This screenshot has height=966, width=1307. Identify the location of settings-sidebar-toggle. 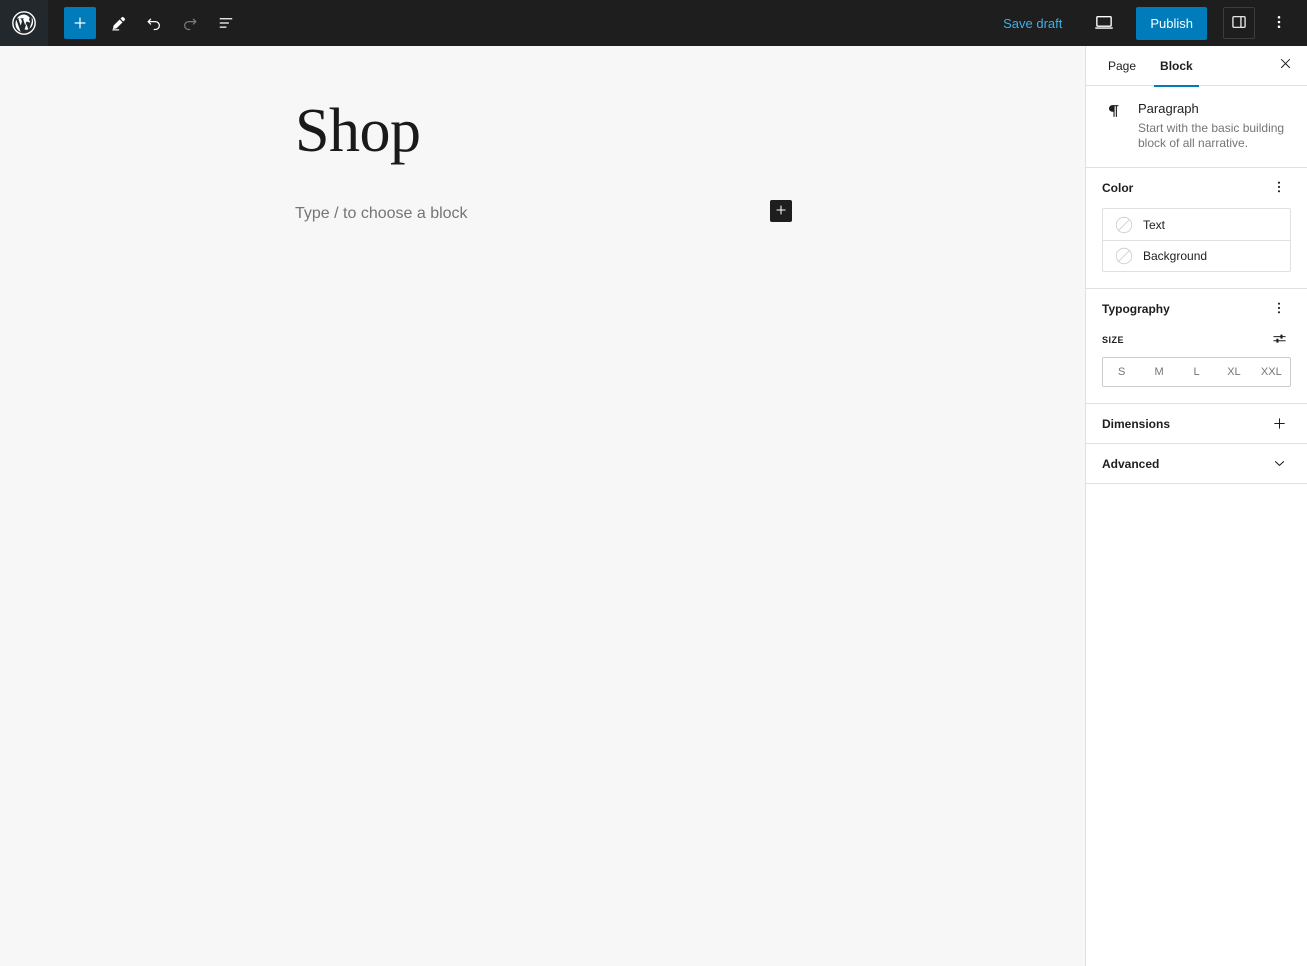
(1239, 23).